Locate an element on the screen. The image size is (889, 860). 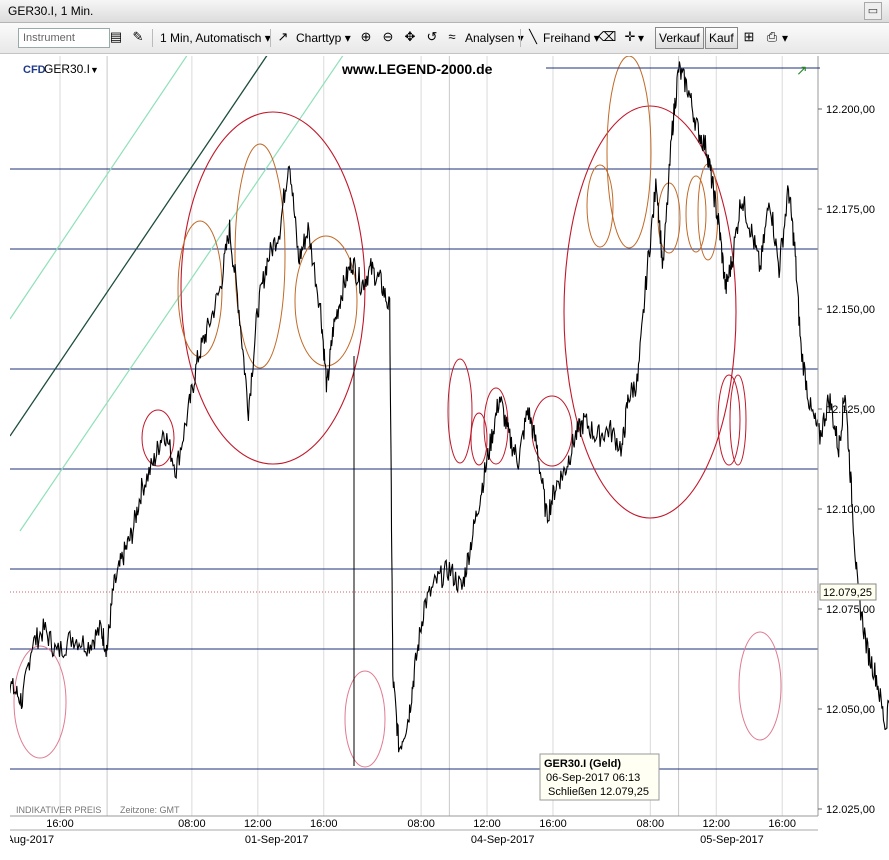
freehand-icon: ╲ is located at coordinates (533, 36).